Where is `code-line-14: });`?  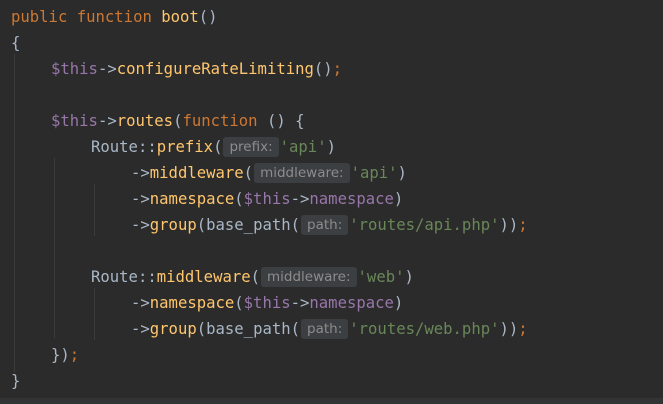 code-line-14: }); is located at coordinates (65, 355).